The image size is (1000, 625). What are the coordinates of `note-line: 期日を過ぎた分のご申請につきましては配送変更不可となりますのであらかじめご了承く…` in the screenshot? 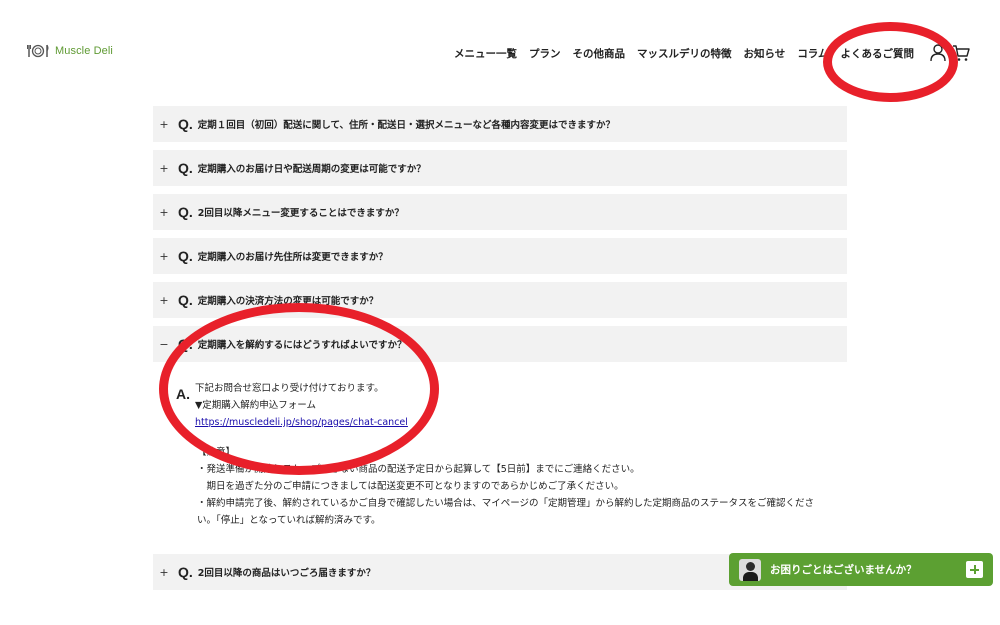 It's located at (410, 486).